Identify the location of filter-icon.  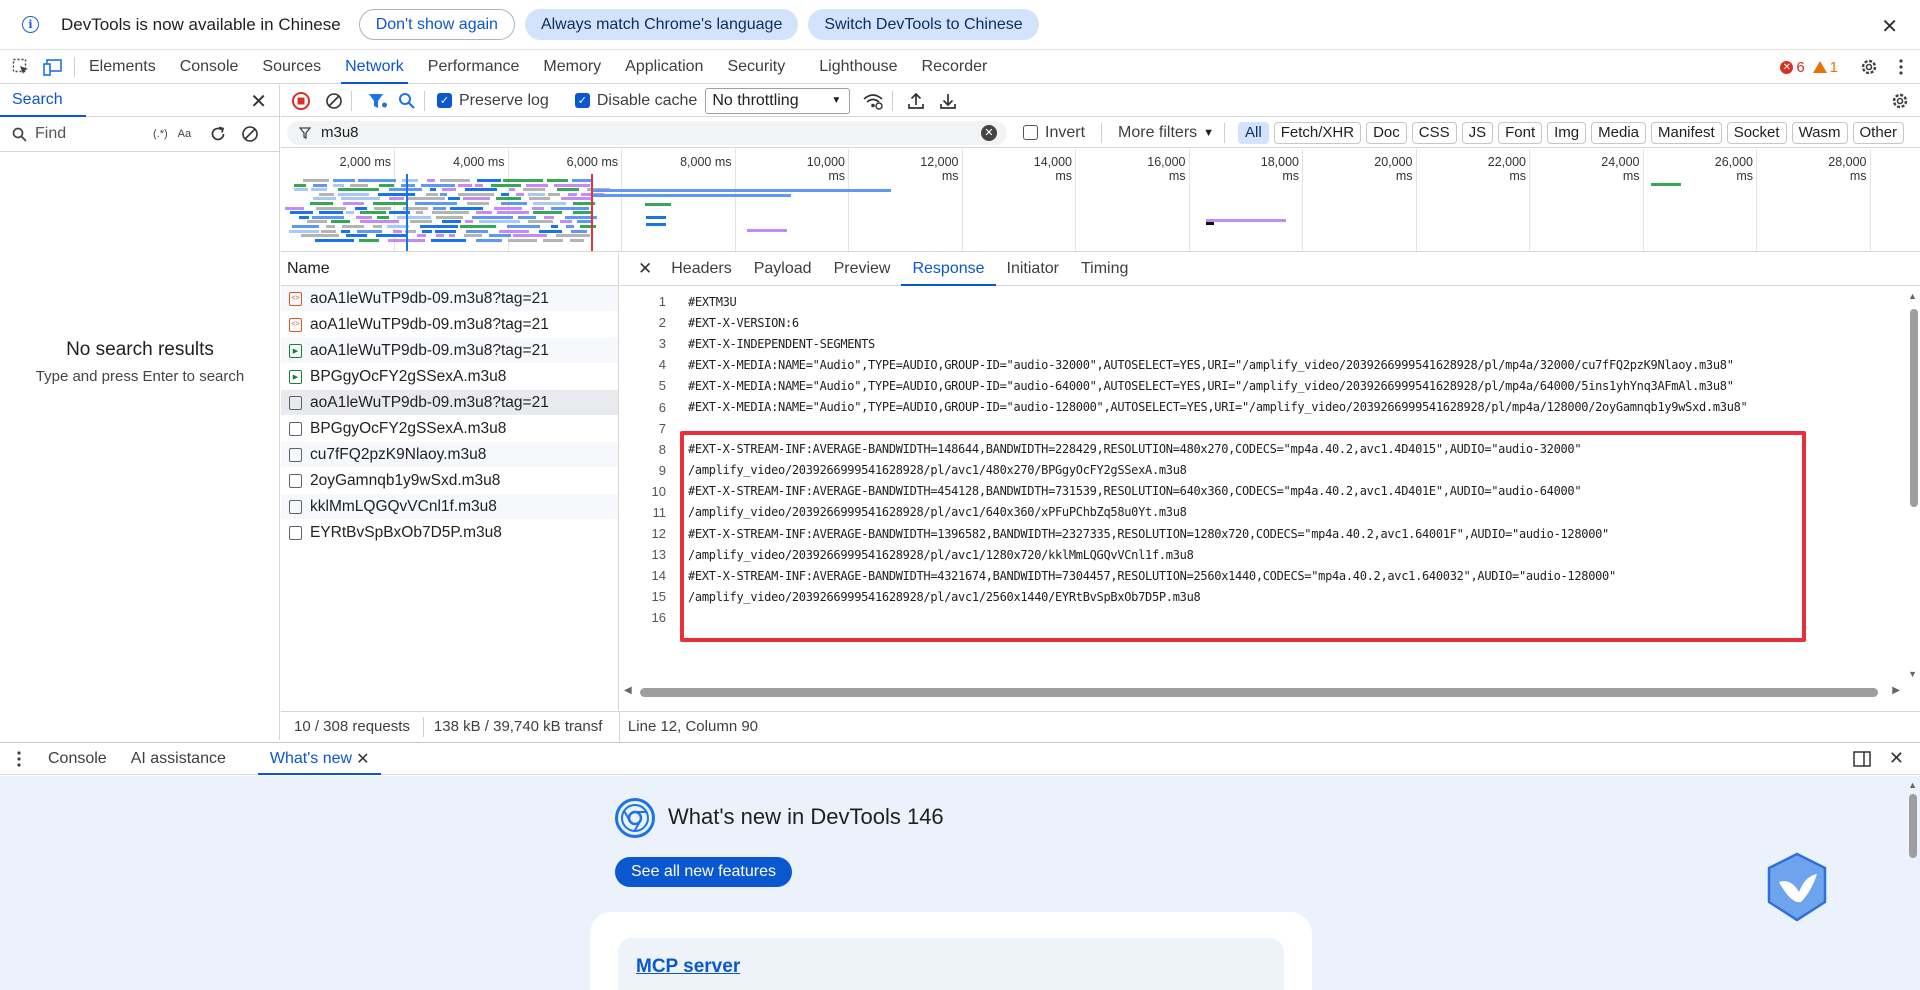
(378, 101).